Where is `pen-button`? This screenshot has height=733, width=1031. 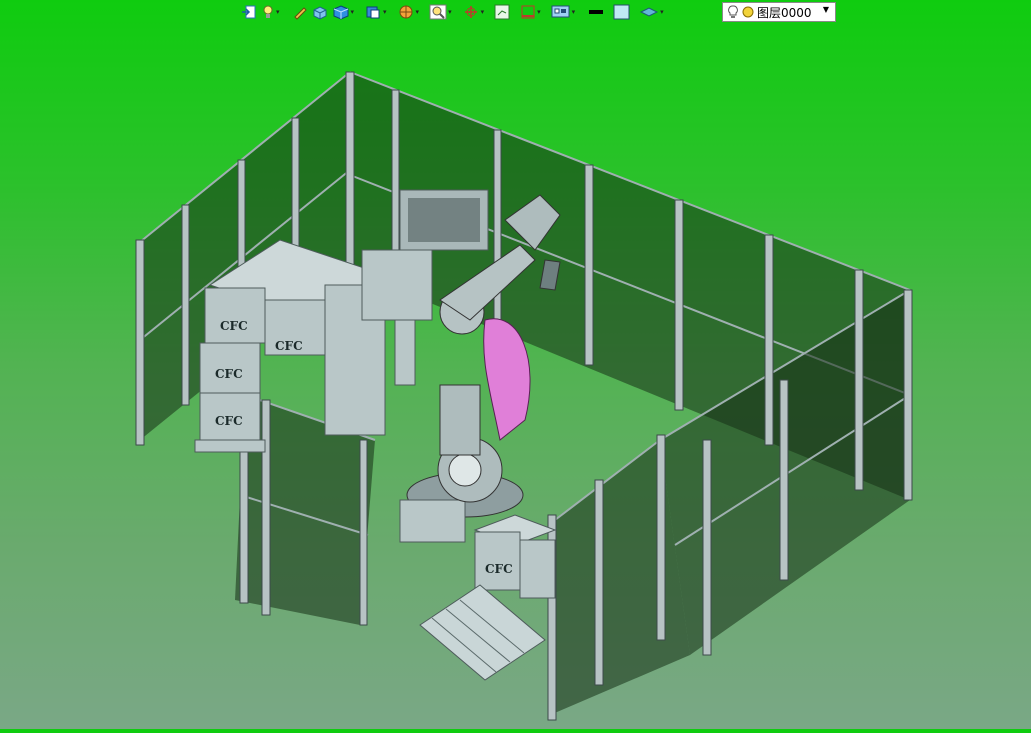
pen-button is located at coordinates (300, 12).